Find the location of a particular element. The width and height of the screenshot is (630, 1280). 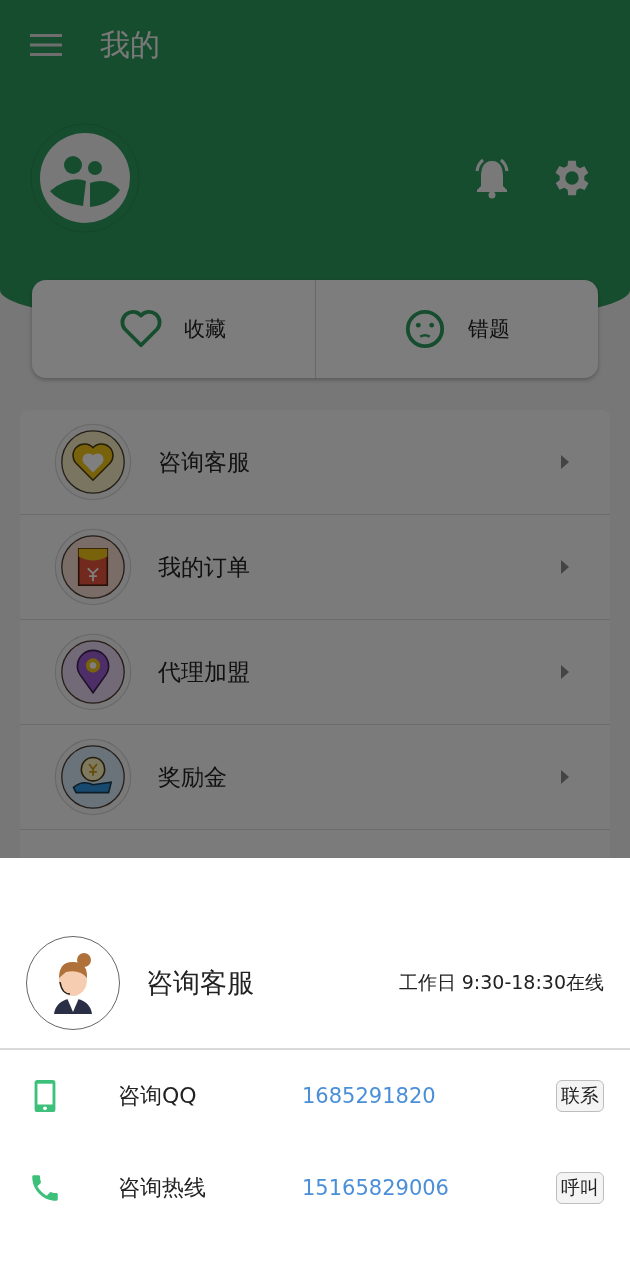

avatar-icon is located at coordinates (85, 178).